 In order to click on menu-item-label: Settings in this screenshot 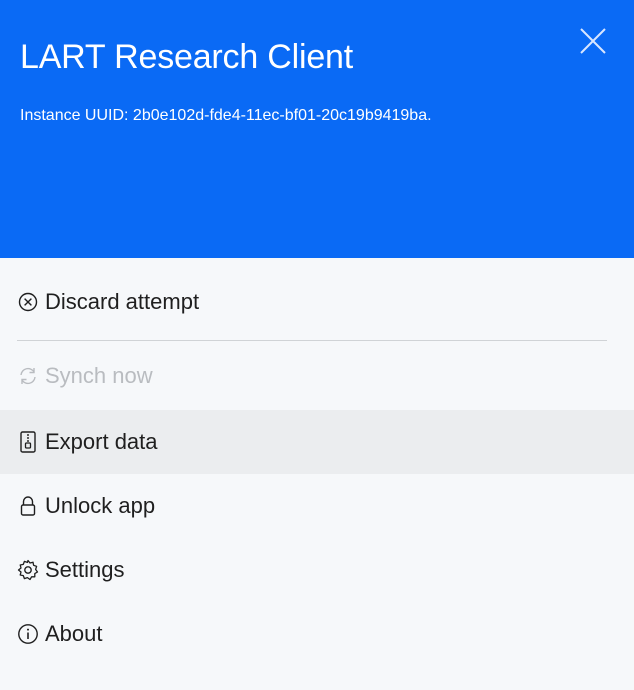, I will do `click(85, 569)`.